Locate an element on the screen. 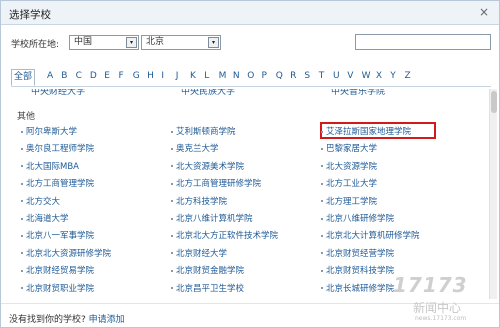 This screenshot has height=328, width=500. list-item: 巴黎家居大学 is located at coordinates (349, 148).